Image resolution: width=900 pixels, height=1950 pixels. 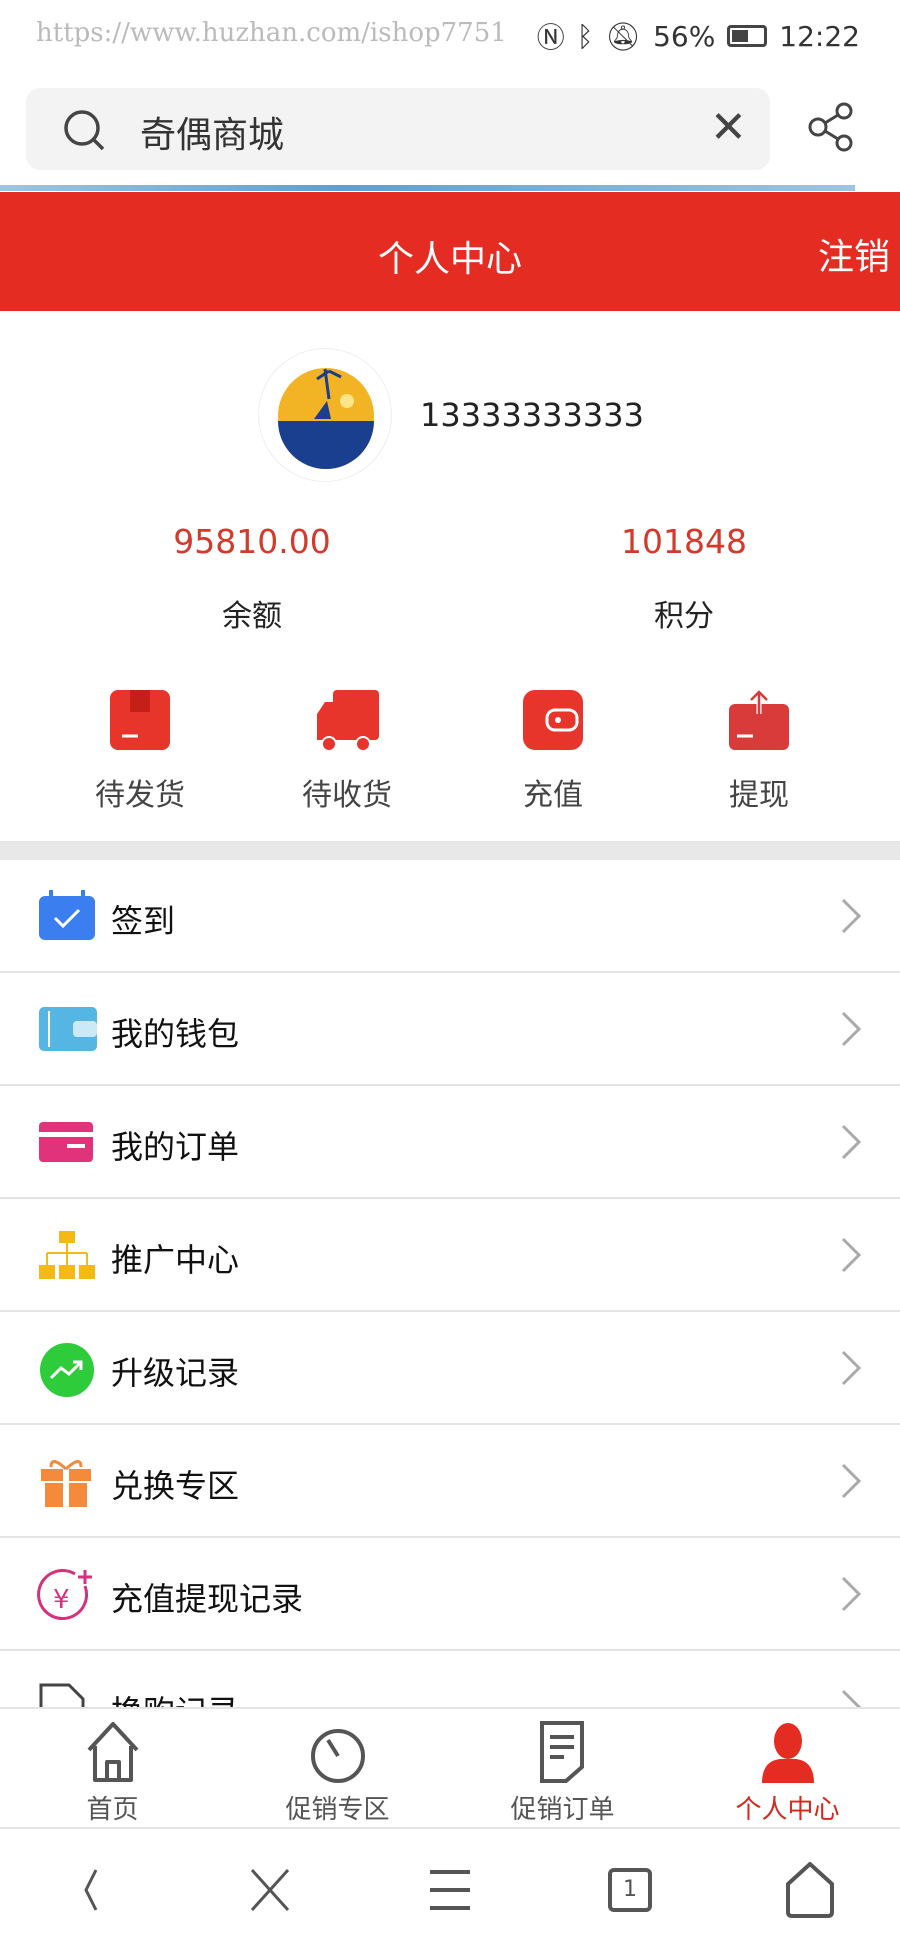 What do you see at coordinates (252, 541) in the screenshot?
I see `balance-value: 95810.00` at bounding box center [252, 541].